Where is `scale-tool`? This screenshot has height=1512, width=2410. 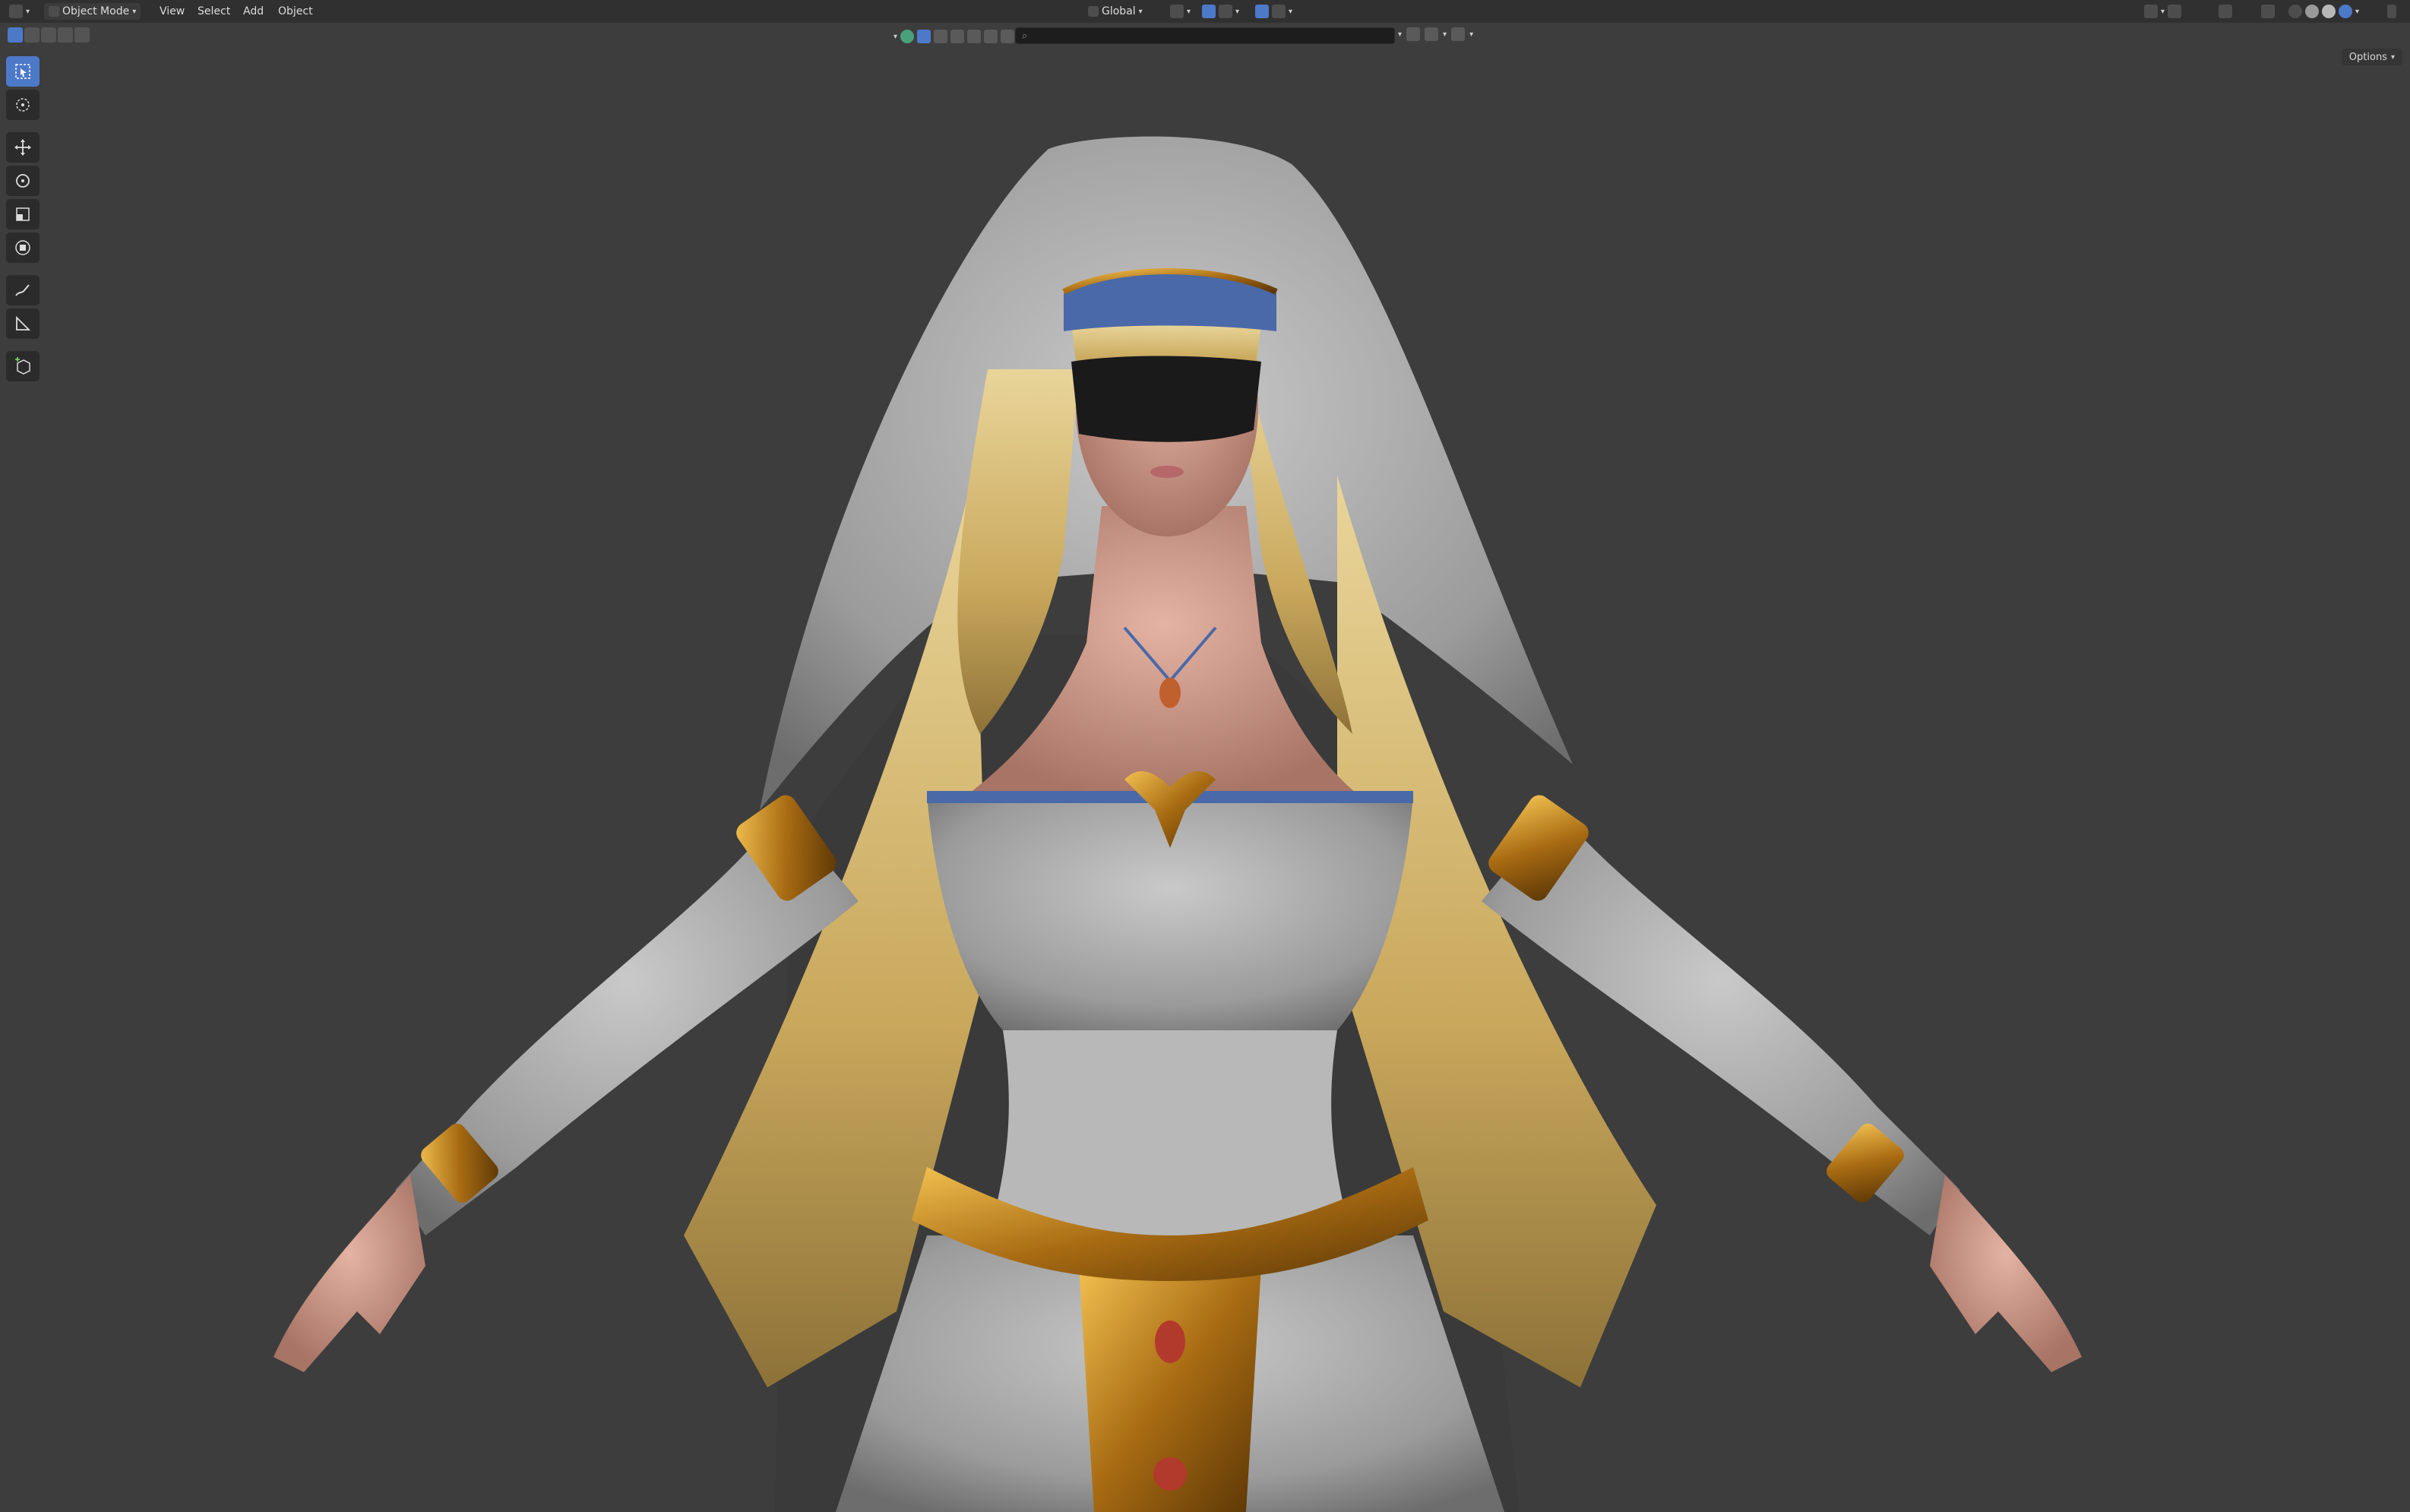
scale-tool is located at coordinates (23, 214).